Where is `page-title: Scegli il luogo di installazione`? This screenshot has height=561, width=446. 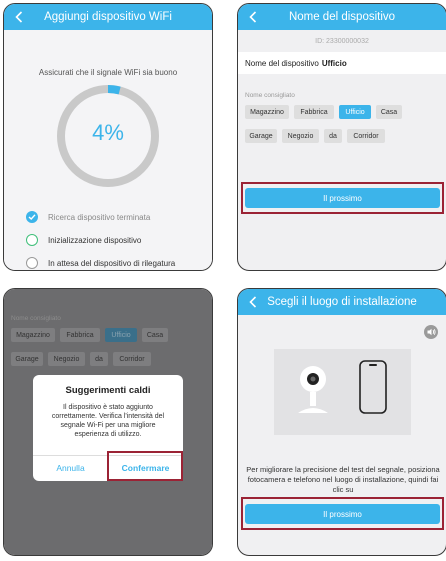
page-title: Scegli il luogo di installazione is located at coordinates (342, 302).